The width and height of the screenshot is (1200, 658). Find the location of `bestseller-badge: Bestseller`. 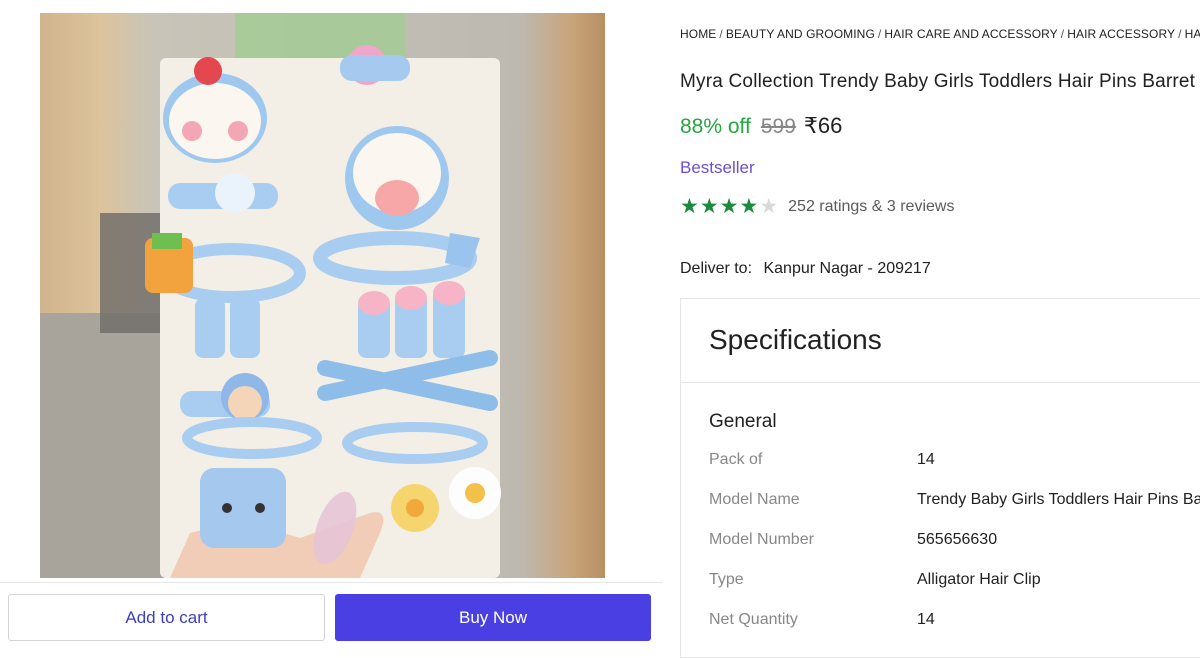

bestseller-badge: Bestseller is located at coordinates (717, 167).